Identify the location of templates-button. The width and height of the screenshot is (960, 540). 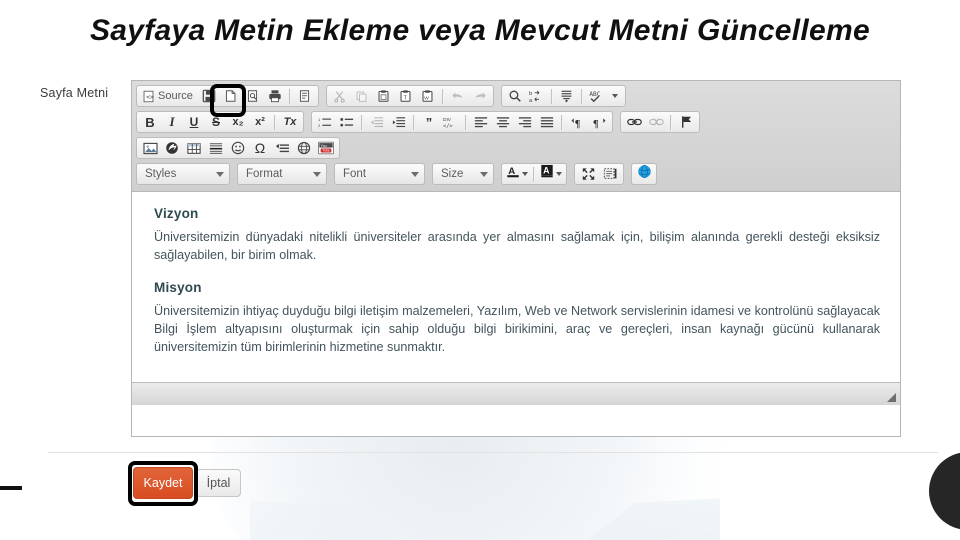
(305, 96).